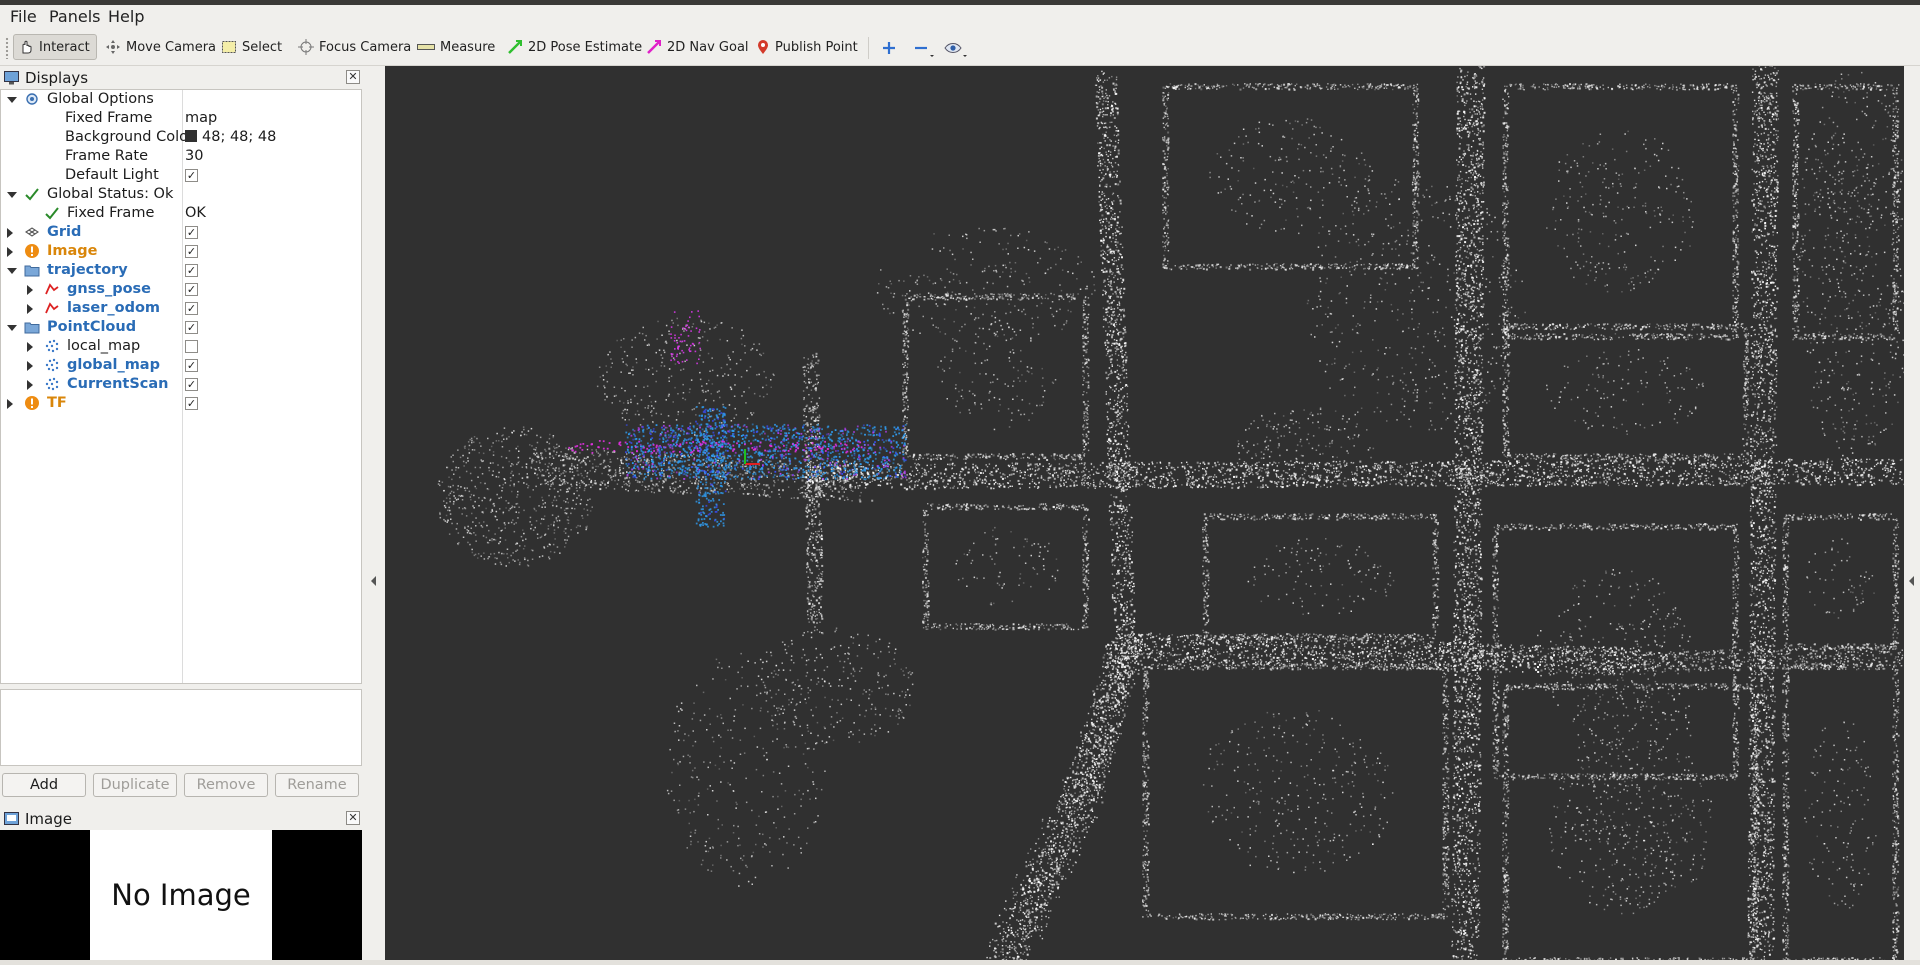  What do you see at coordinates (1911, 513) in the screenshot?
I see `right-splitter` at bounding box center [1911, 513].